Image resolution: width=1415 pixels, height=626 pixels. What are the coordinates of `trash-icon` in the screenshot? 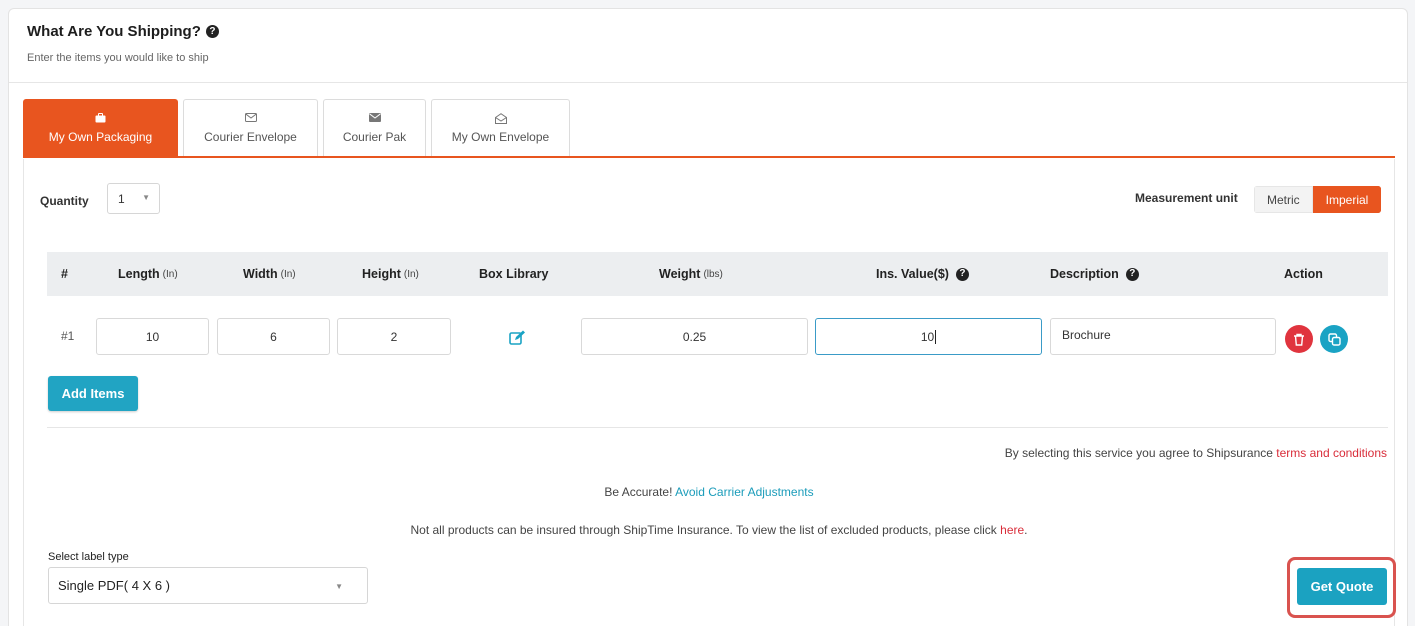 It's located at (1299, 339).